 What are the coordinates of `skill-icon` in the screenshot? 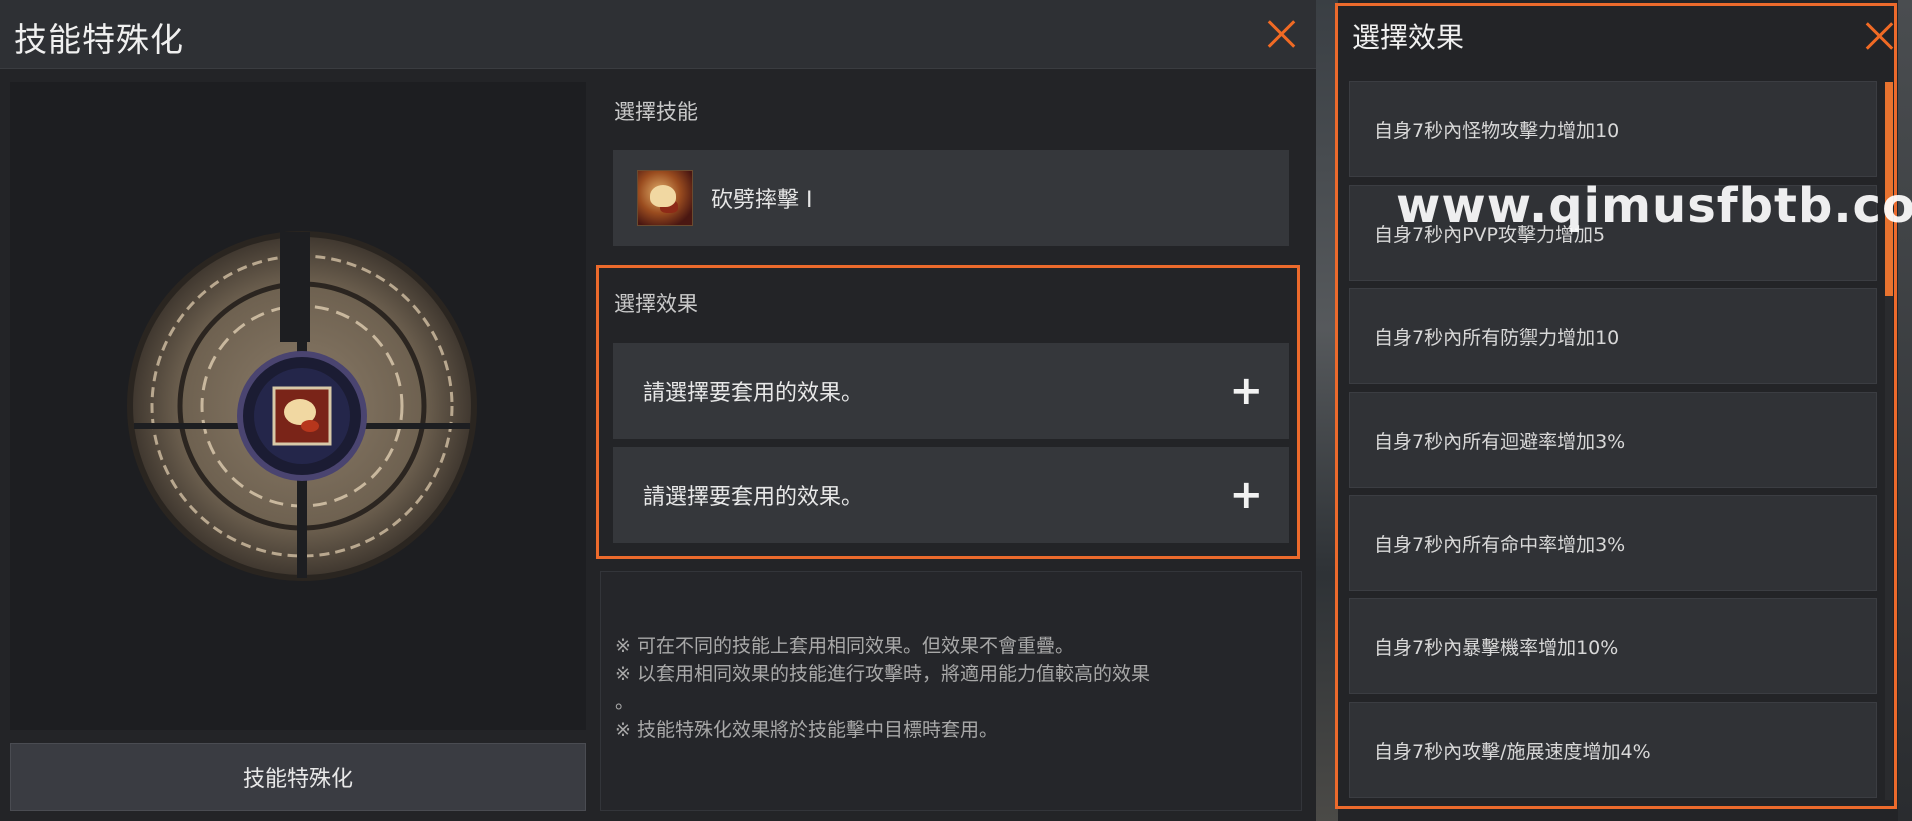 It's located at (665, 198).